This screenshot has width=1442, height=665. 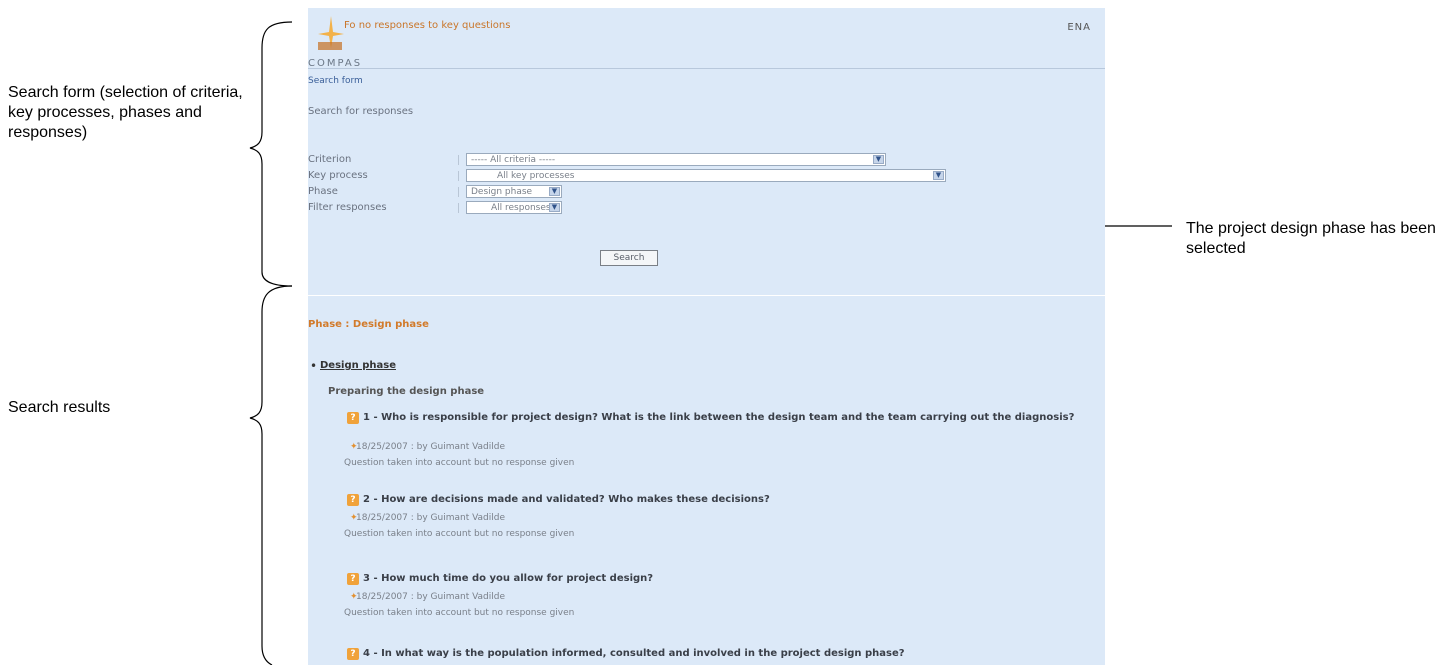 What do you see at coordinates (331, 34) in the screenshot?
I see `logo` at bounding box center [331, 34].